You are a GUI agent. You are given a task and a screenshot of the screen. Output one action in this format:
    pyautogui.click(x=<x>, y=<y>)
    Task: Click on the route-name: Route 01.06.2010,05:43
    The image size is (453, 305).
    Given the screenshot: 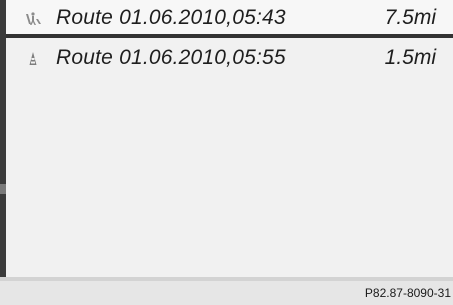 What is the action you would take?
    pyautogui.click(x=171, y=17)
    